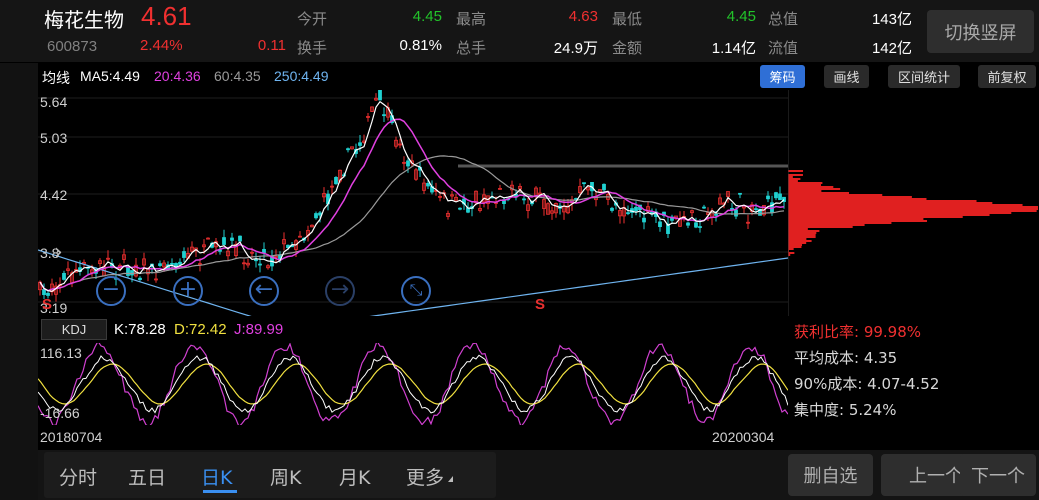 This screenshot has width=1039, height=500. Describe the element at coordinates (200, 329) in the screenshot. I see `kdj-d-value: D:72.42` at that location.